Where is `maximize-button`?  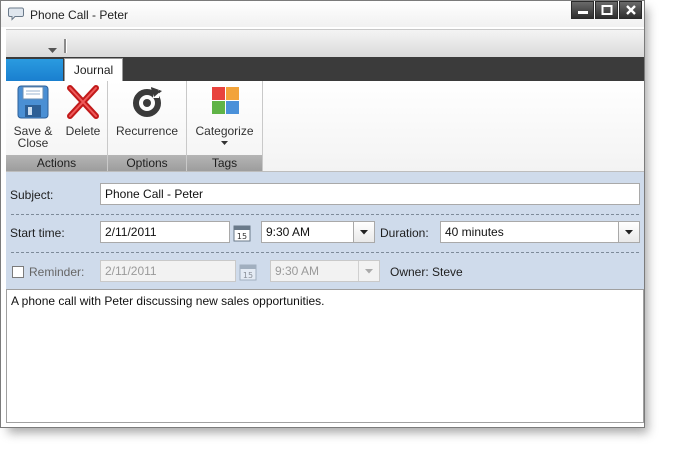
maximize-button is located at coordinates (606, 10).